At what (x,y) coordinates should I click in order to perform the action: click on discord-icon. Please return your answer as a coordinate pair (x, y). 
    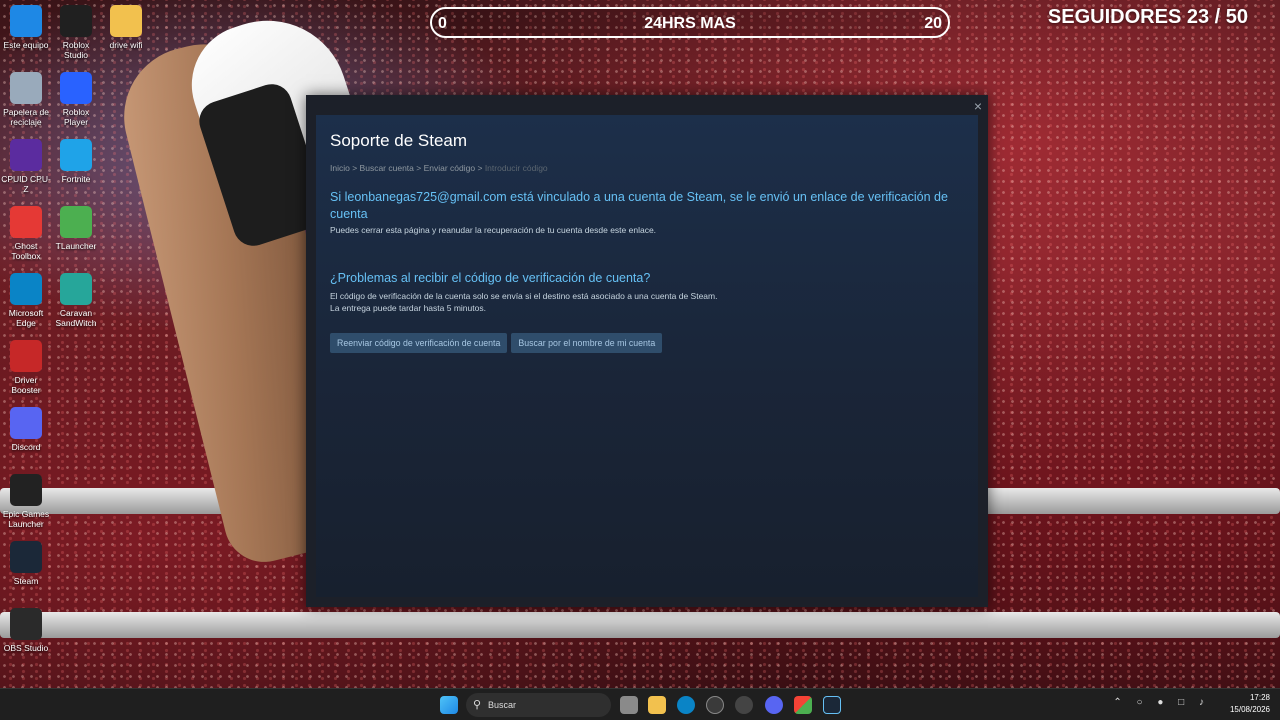
    Looking at the image, I should click on (26, 423).